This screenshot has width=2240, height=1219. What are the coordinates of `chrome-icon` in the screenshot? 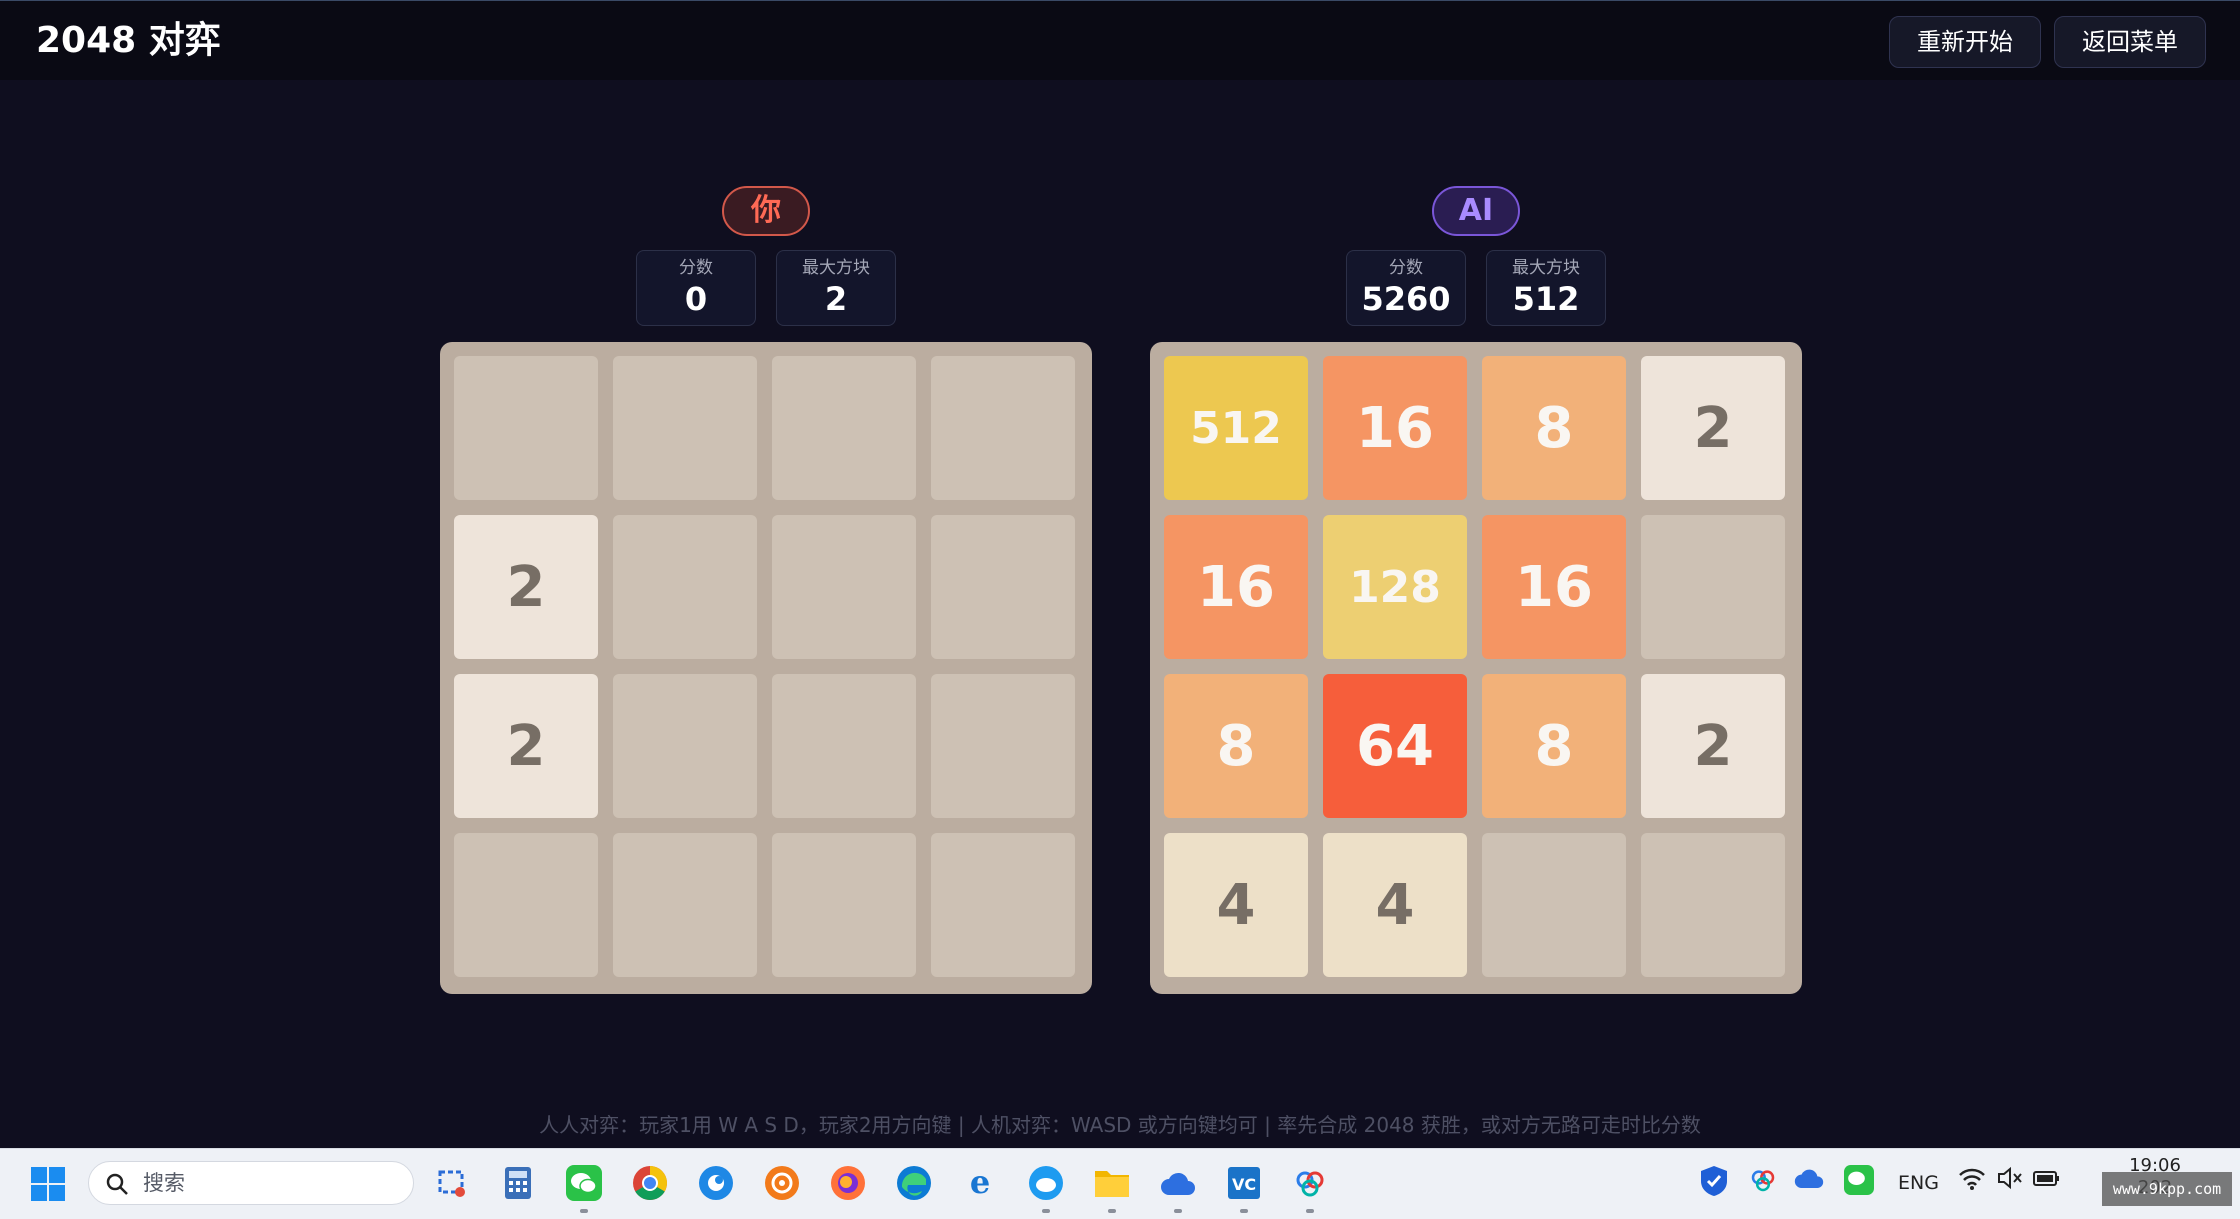 It's located at (650, 1183).